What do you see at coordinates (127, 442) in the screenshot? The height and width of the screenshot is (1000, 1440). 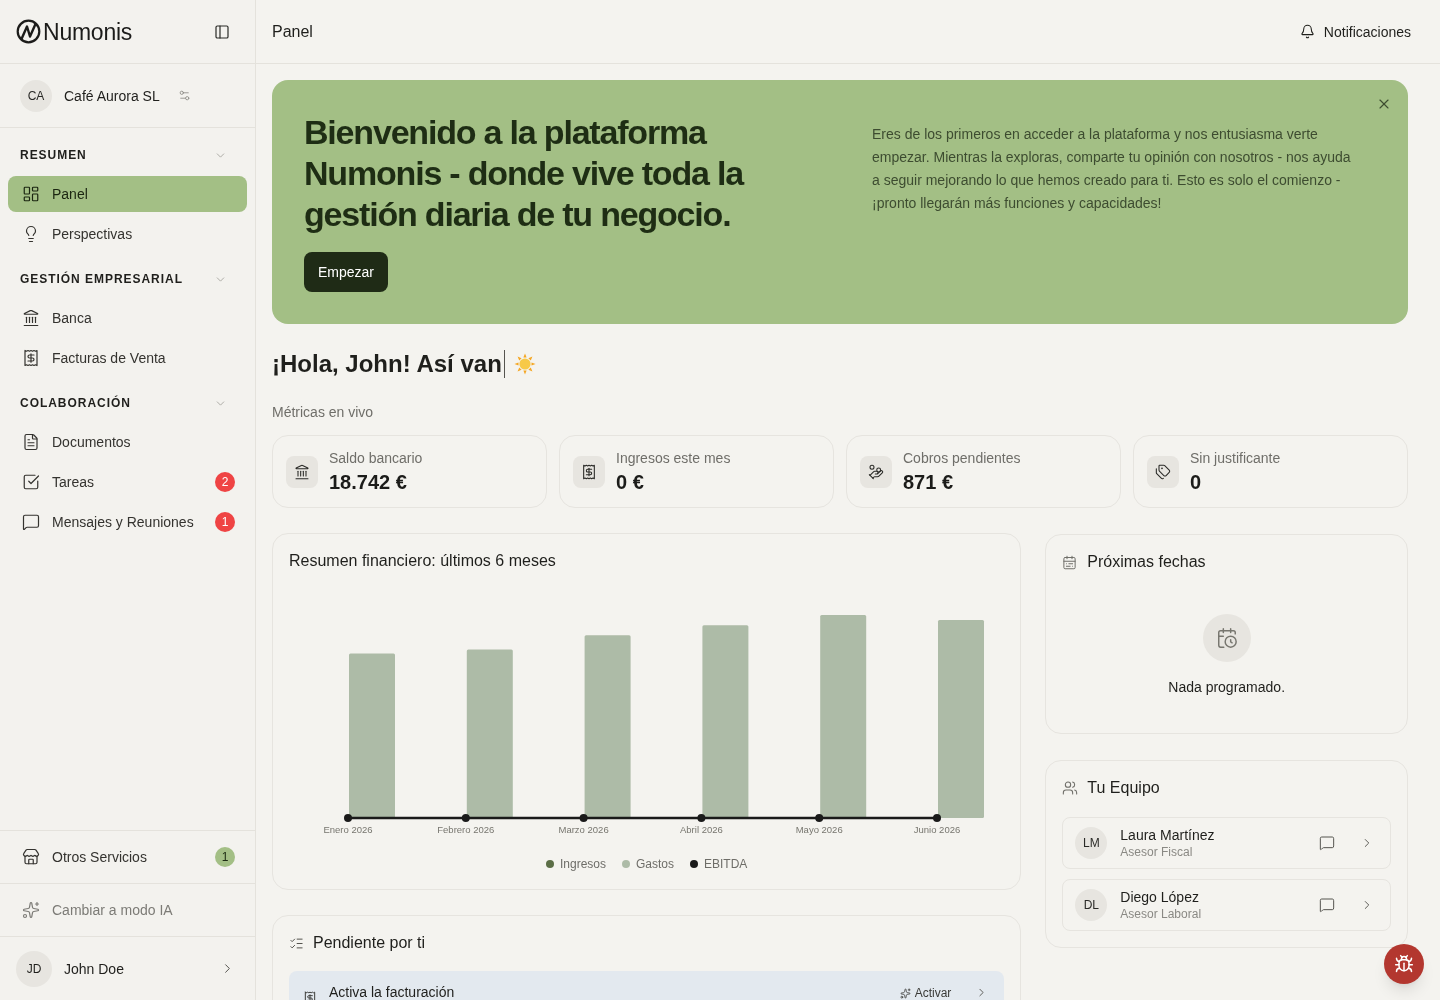 I see `nav-item: Documentos` at bounding box center [127, 442].